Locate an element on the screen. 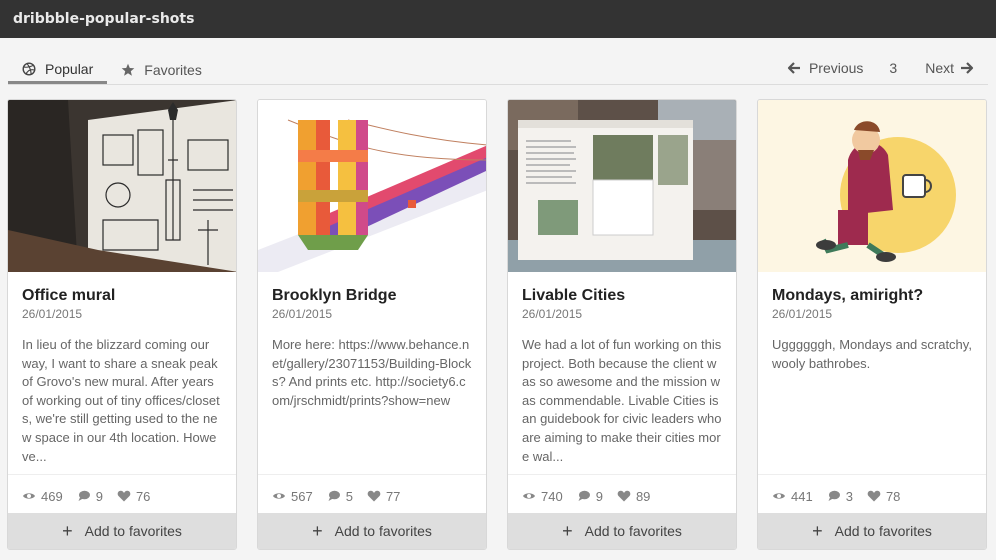 The image size is (996, 560). views-stat: 740 is located at coordinates (542, 496).